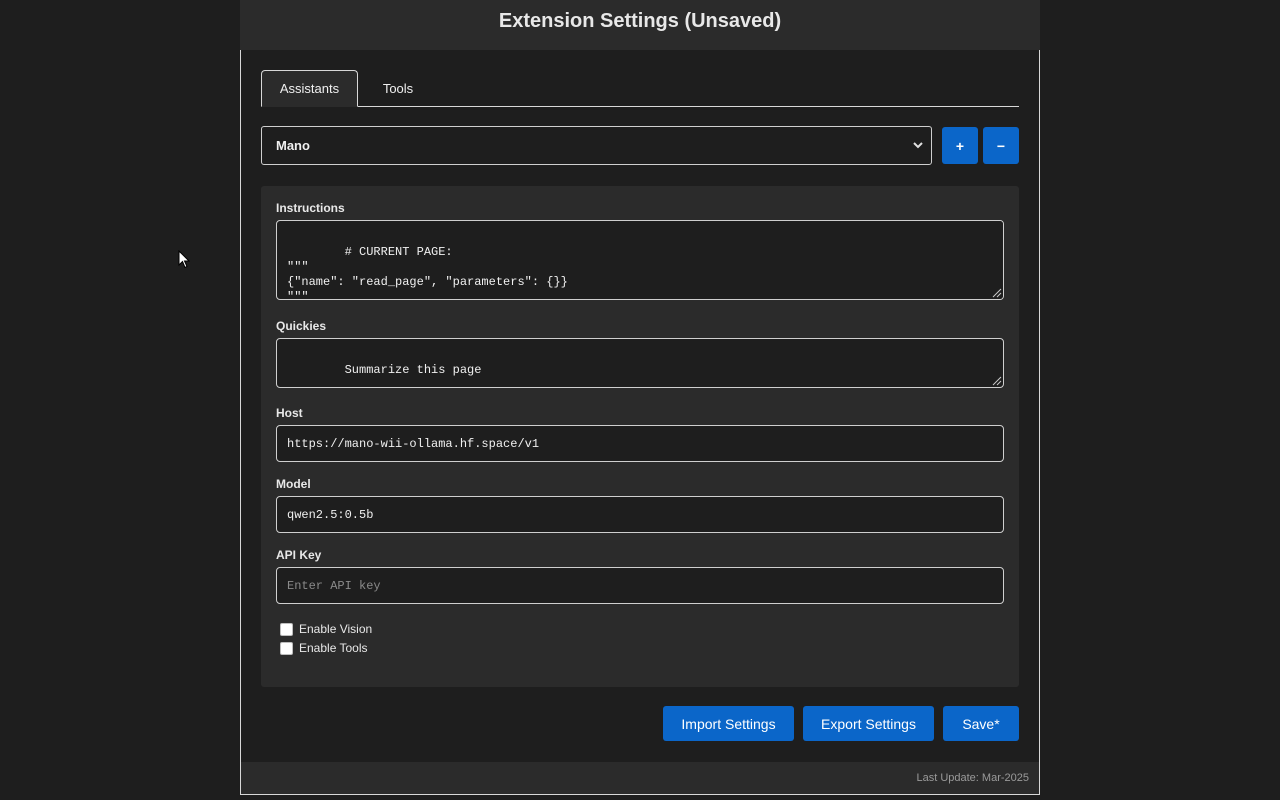 The width and height of the screenshot is (1280, 800). Describe the element at coordinates (310, 208) in the screenshot. I see `instructions-label: Instructions` at that location.